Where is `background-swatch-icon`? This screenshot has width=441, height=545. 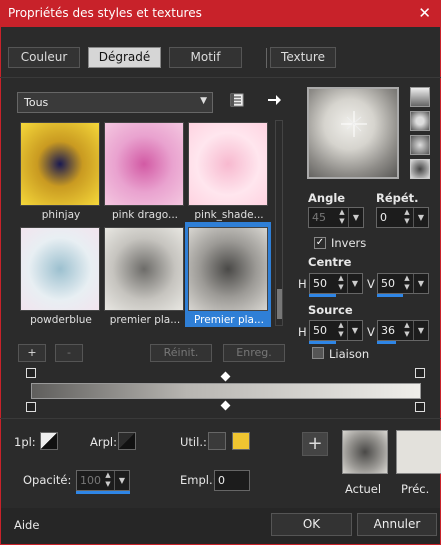 background-swatch-icon is located at coordinates (127, 441).